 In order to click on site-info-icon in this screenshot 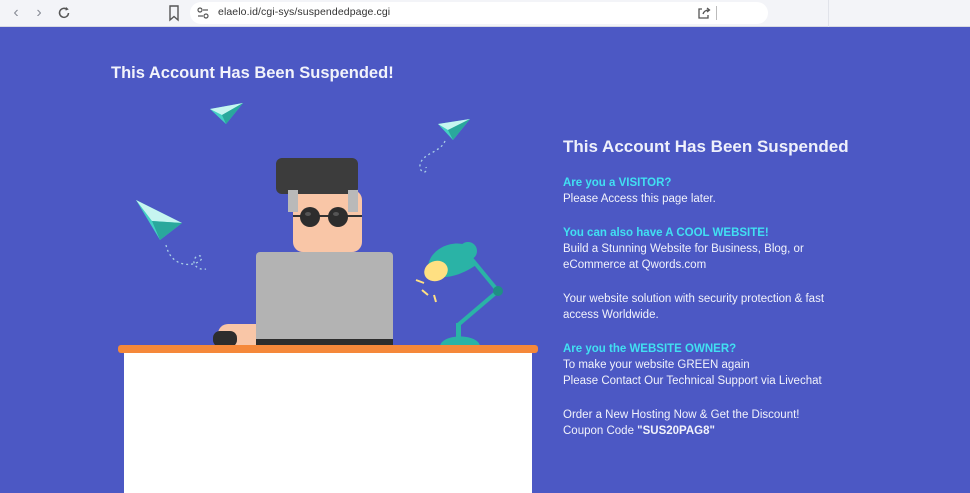, I will do `click(203, 13)`.